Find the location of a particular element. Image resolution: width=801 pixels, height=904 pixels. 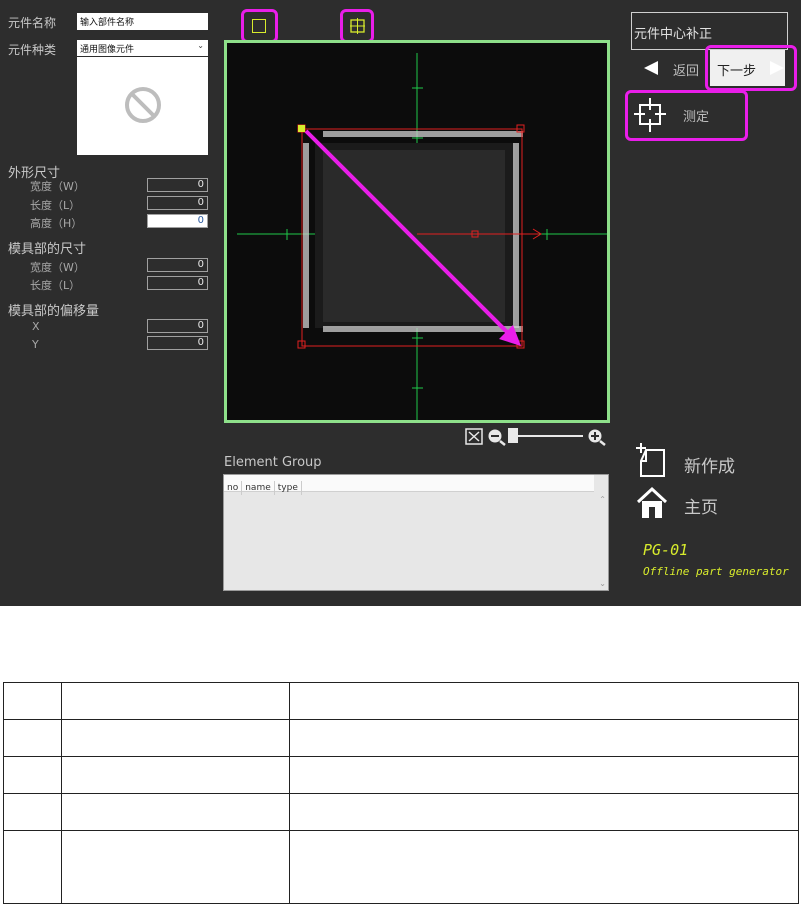

element-group-list: no name type ⌃ ⌄ is located at coordinates (416, 532).